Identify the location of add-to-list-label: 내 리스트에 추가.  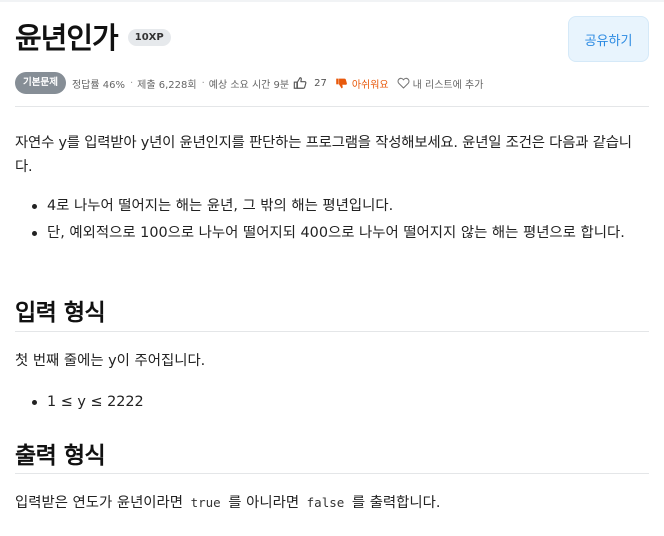
(448, 85).